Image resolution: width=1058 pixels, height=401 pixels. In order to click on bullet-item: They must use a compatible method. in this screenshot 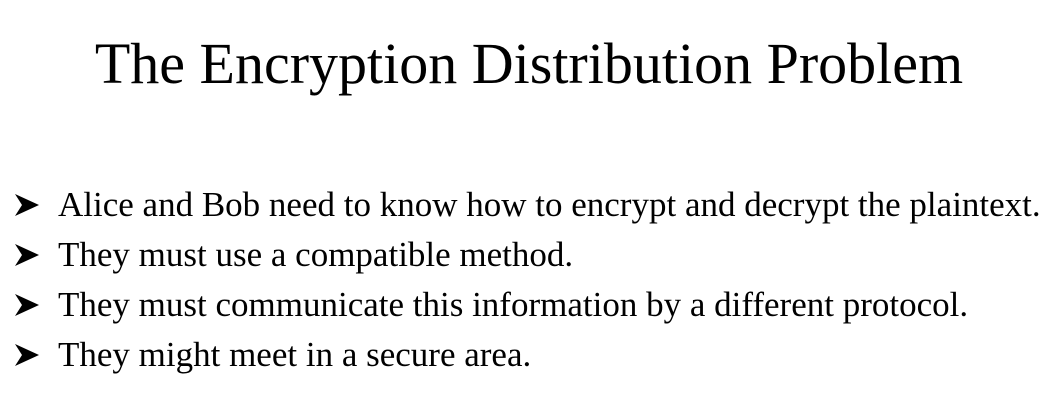, I will do `click(527, 255)`.